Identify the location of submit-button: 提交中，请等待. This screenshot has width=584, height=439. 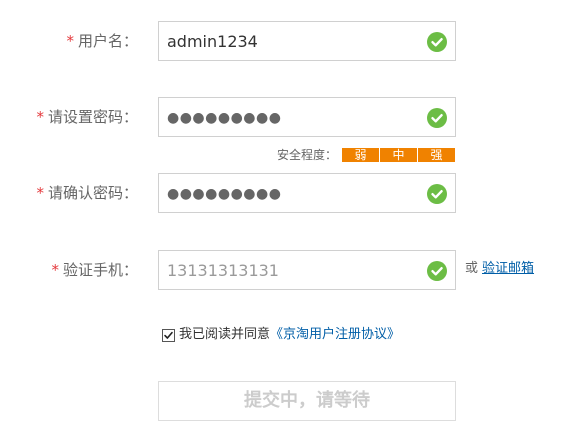
(307, 401).